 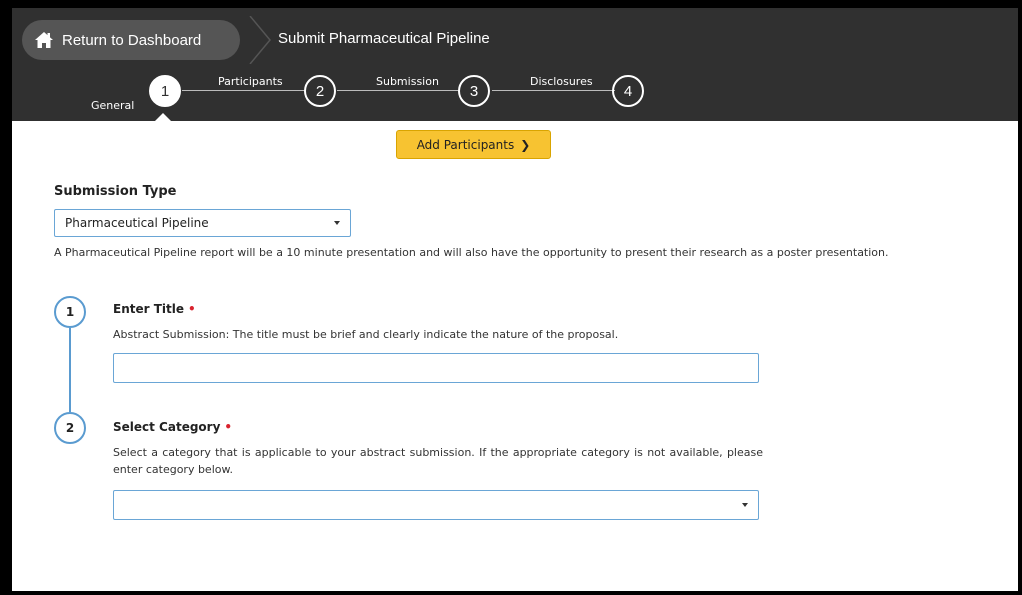 What do you see at coordinates (384, 38) in the screenshot?
I see `page-title: Submit Pharmaceutical Pipeline` at bounding box center [384, 38].